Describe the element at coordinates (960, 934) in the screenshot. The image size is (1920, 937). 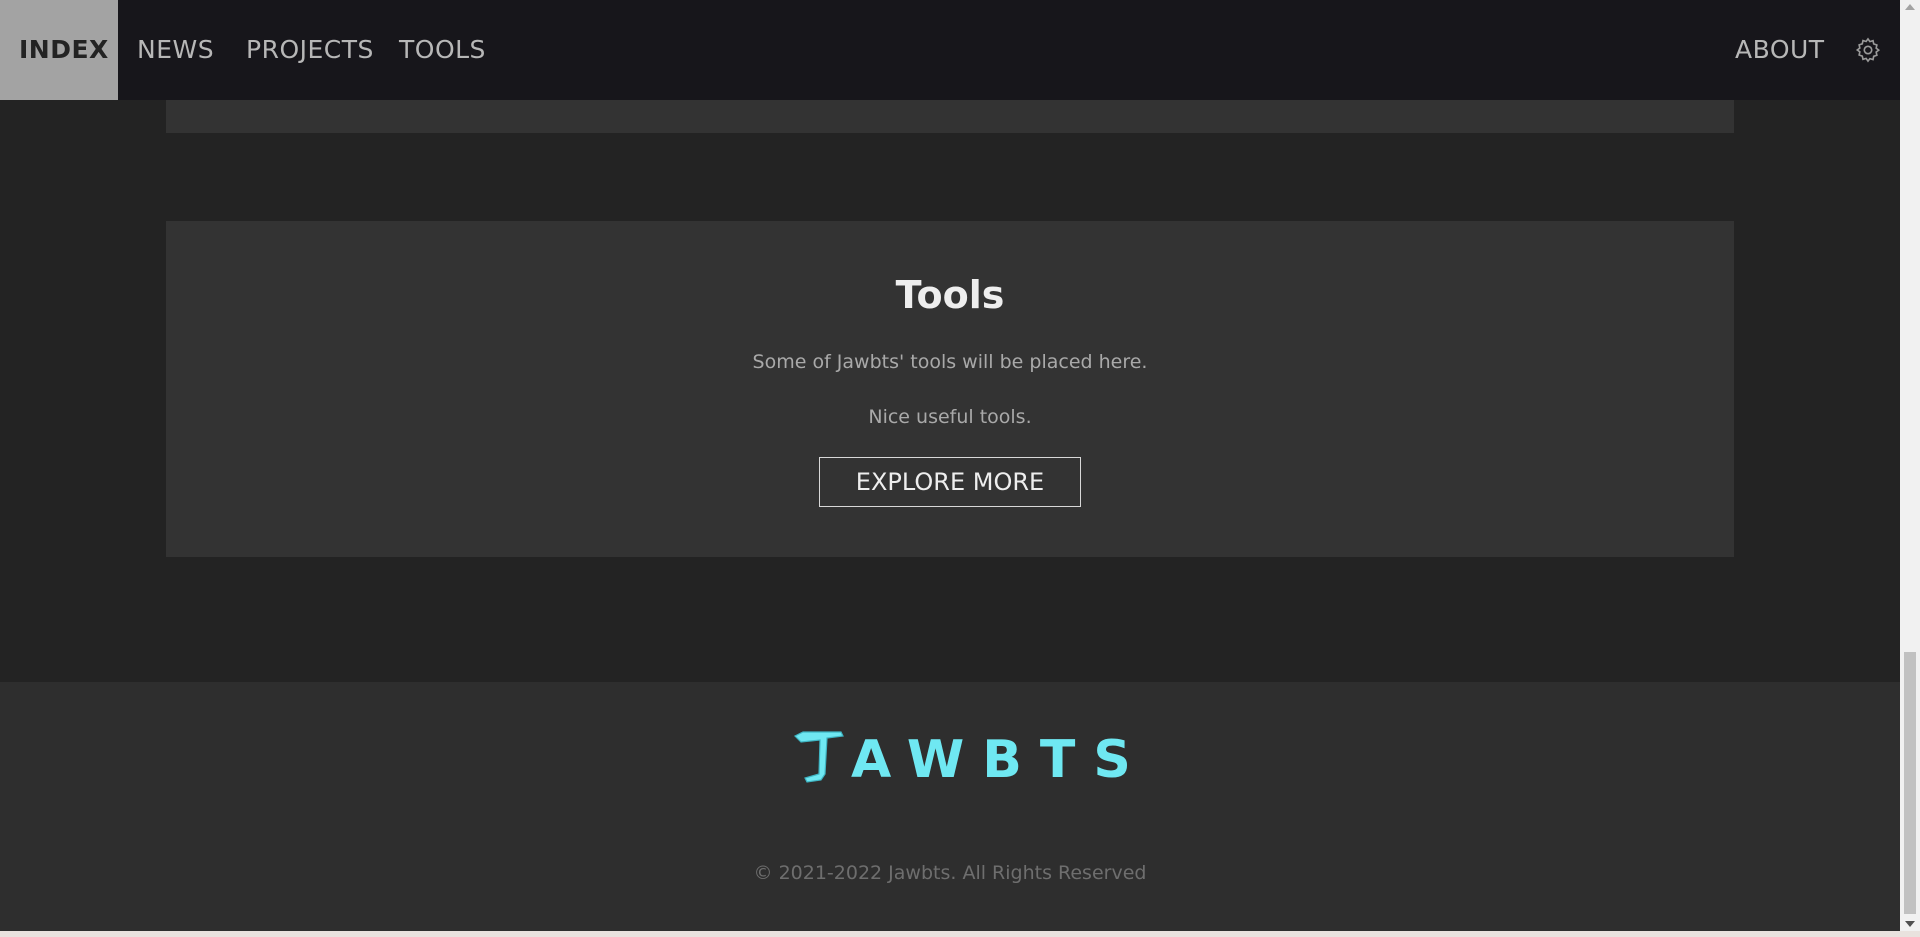
I see `window-bottom-edge` at that location.